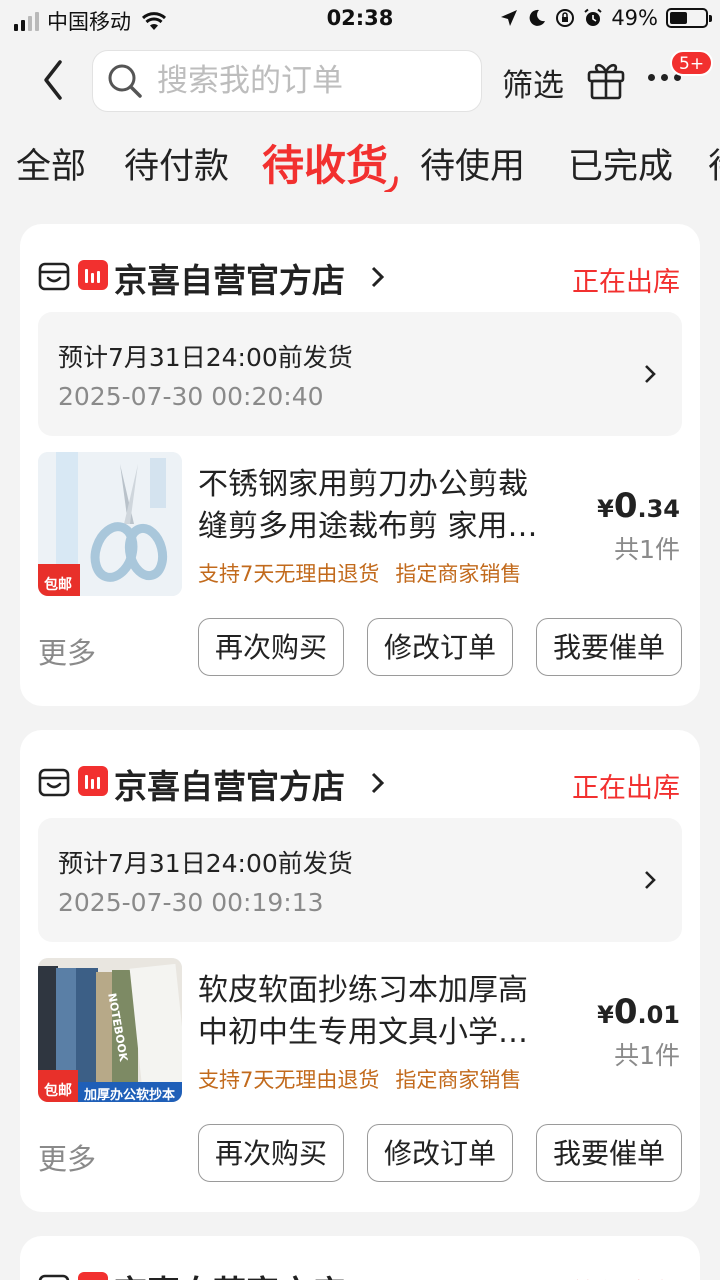 The width and height of the screenshot is (720, 1280). Describe the element at coordinates (363, 484) in the screenshot. I see `product-title-line: 不锈钢家用剪刀办公剪裁` at that location.